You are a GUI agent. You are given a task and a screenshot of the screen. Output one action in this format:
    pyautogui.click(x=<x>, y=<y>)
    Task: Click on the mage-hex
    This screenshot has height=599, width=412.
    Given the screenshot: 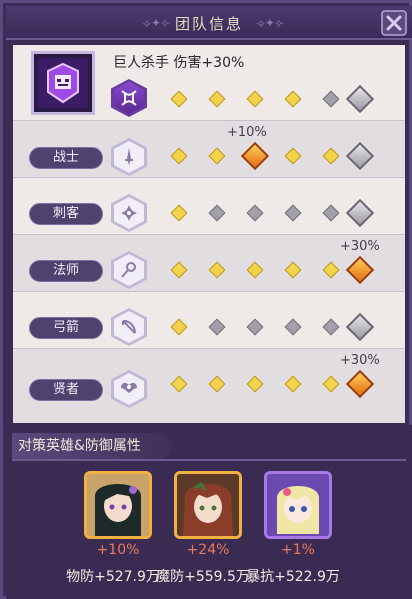 What is the action you would take?
    pyautogui.click(x=129, y=270)
    